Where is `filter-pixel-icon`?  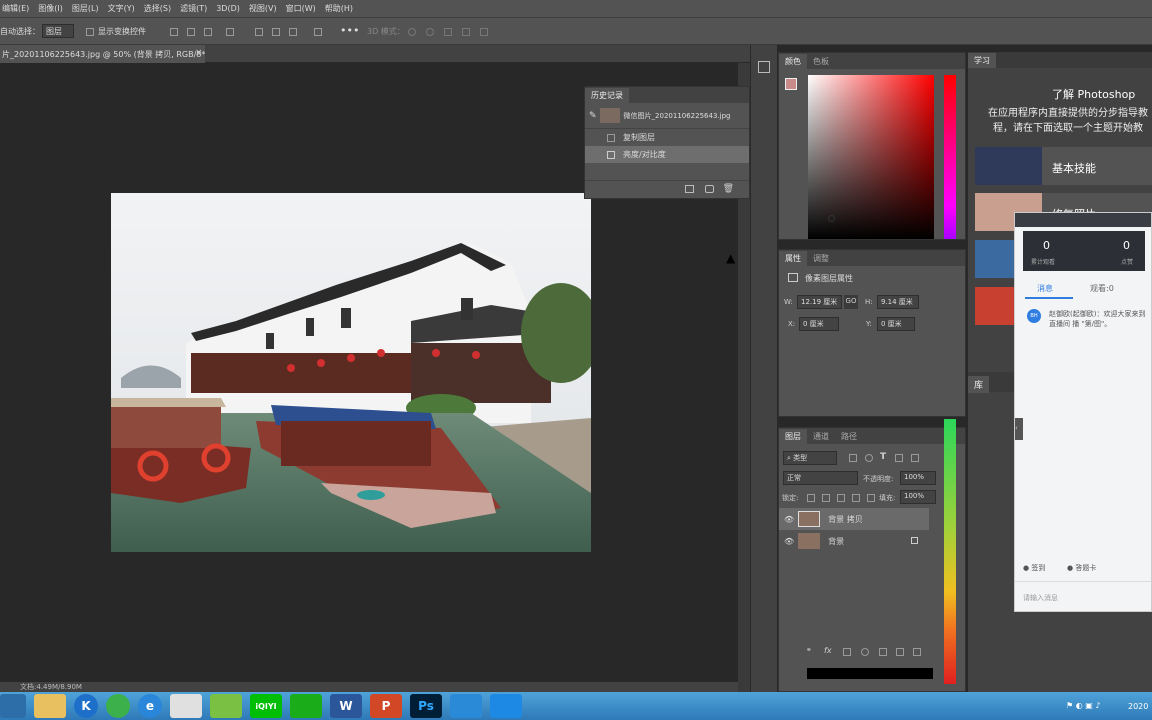 filter-pixel-icon is located at coordinates (853, 458).